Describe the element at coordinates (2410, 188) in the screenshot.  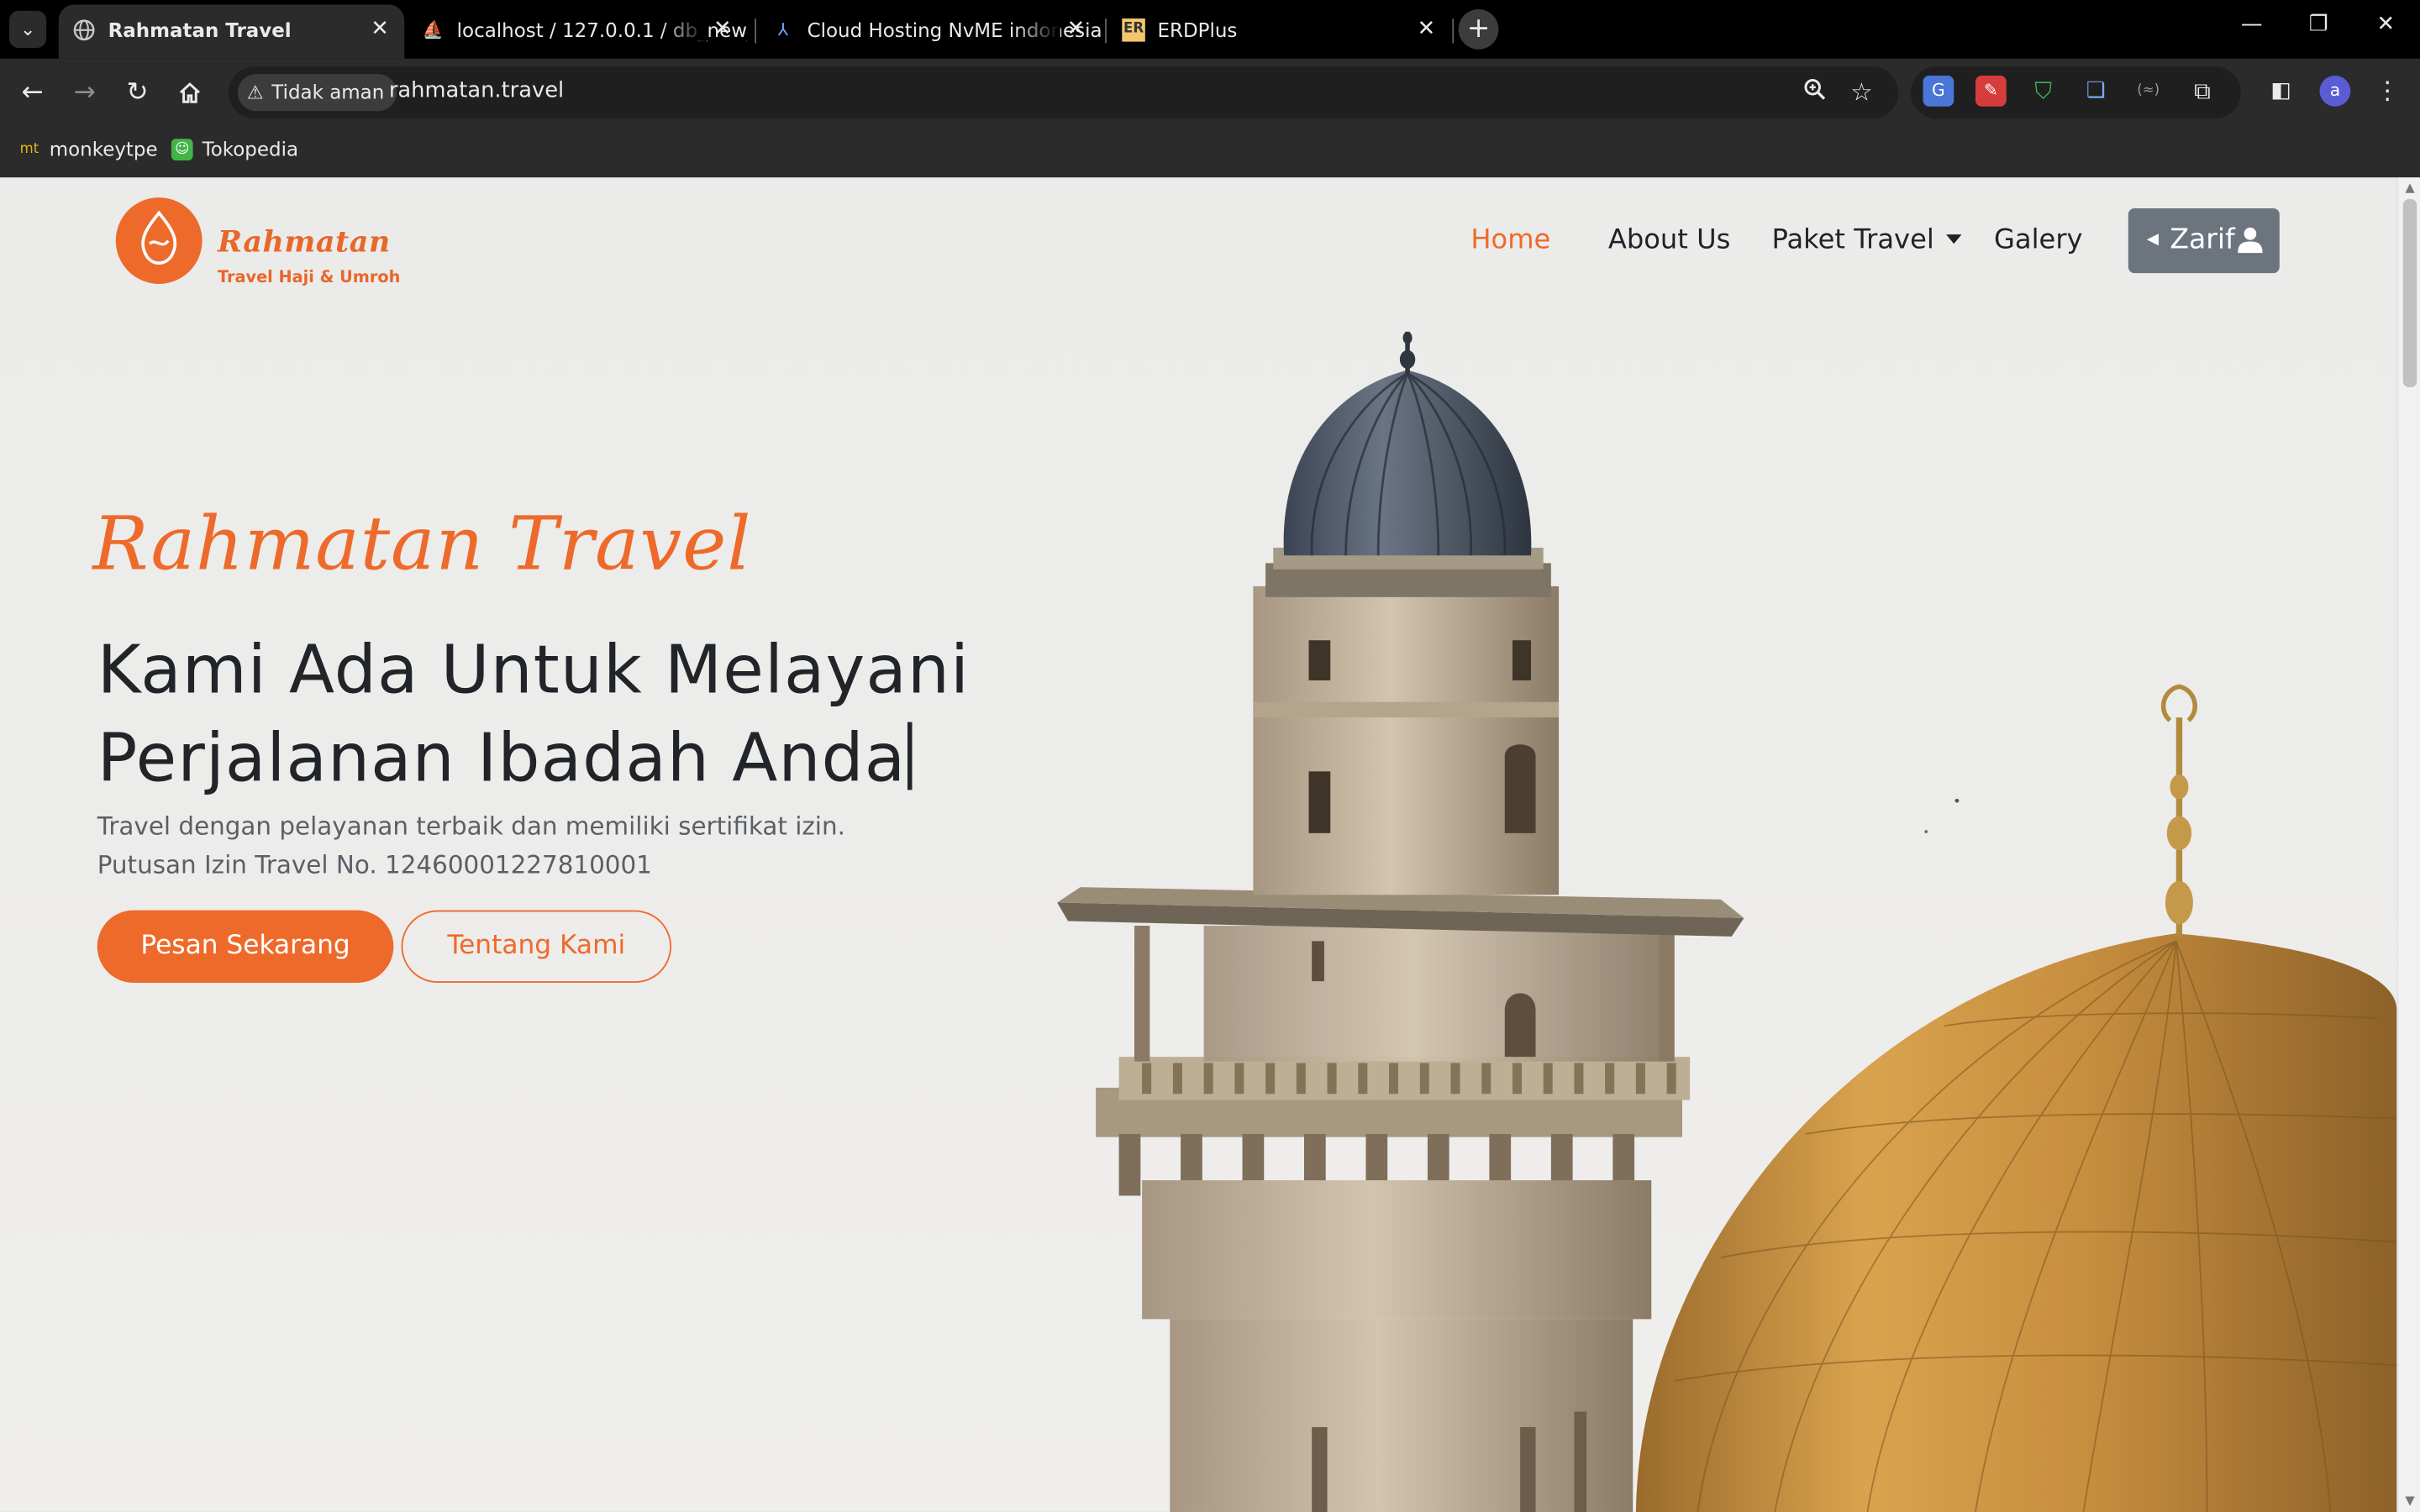
I see `scroll-up-icon: ▲` at that location.